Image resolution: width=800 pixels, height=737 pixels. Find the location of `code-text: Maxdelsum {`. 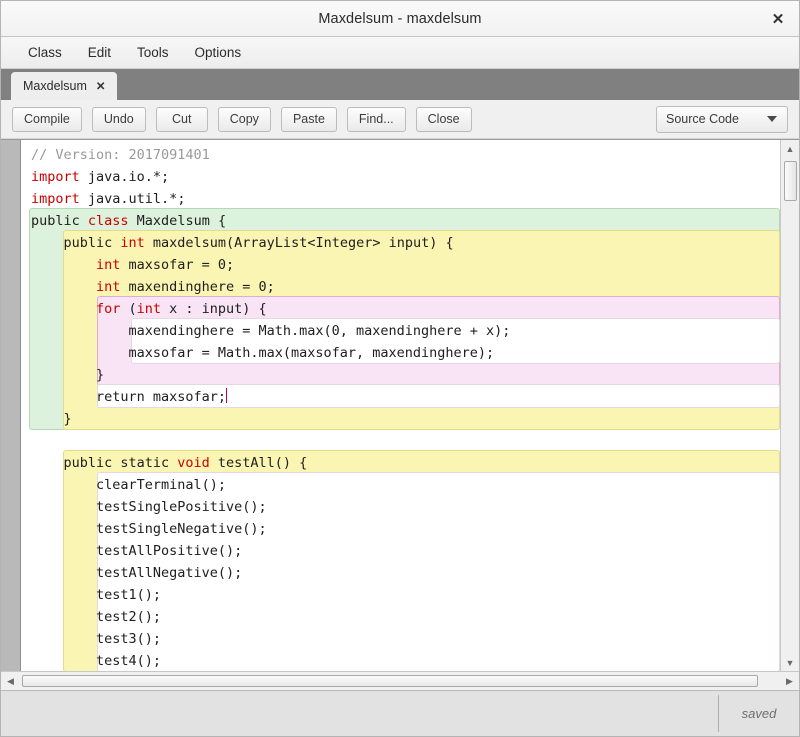

code-text: Maxdelsum { is located at coordinates (177, 221).